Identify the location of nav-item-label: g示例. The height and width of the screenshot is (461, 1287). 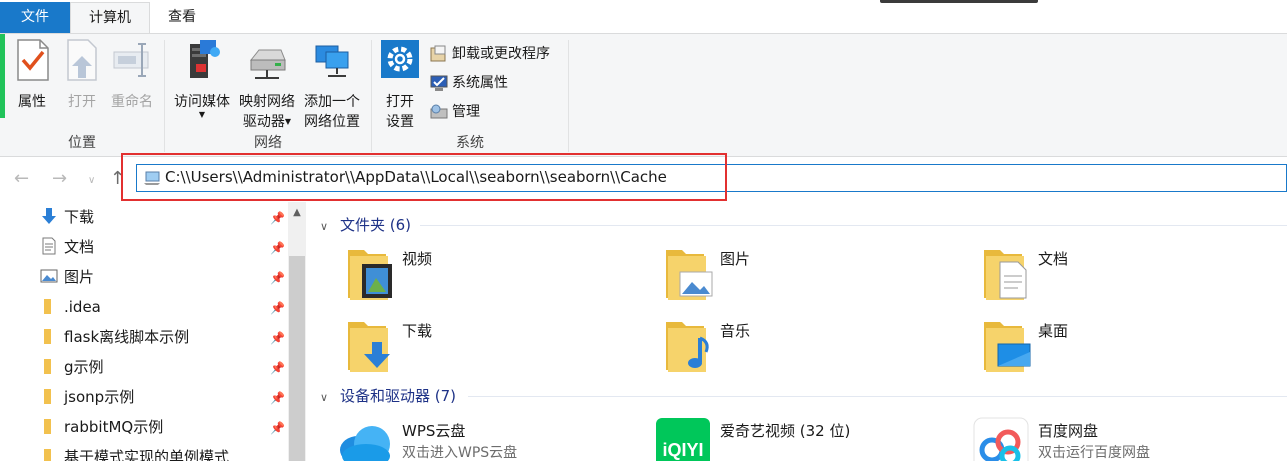
(84, 367).